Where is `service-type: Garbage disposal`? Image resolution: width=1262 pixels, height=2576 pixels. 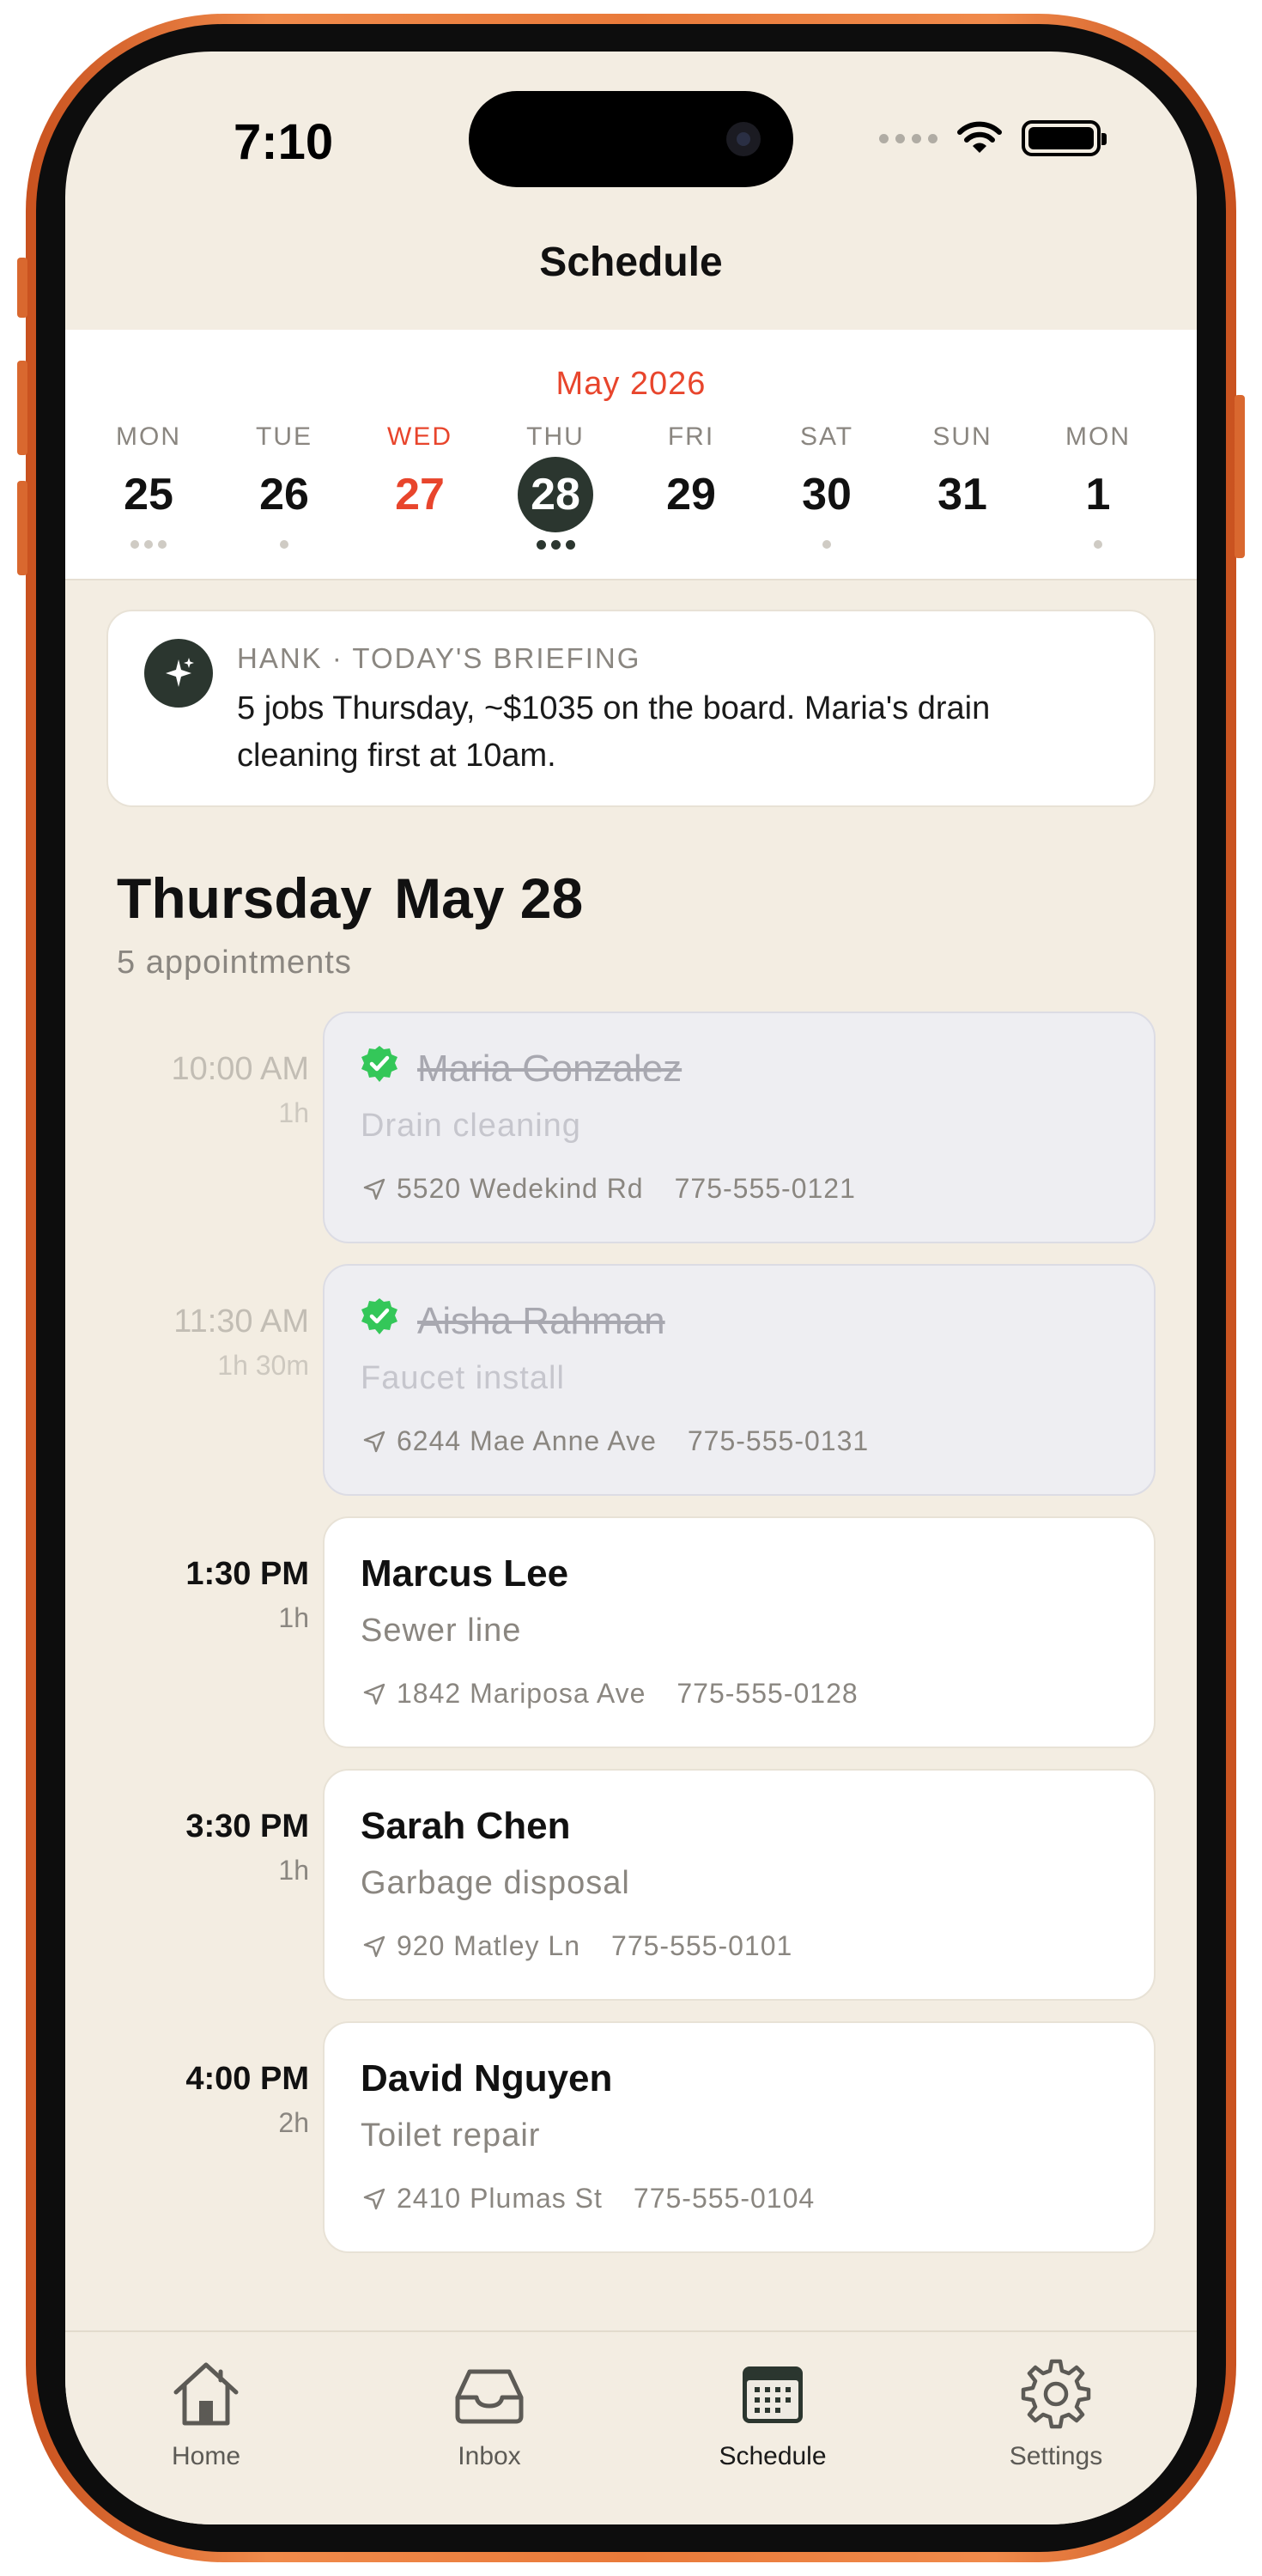
service-type: Garbage disposal is located at coordinates (495, 1883).